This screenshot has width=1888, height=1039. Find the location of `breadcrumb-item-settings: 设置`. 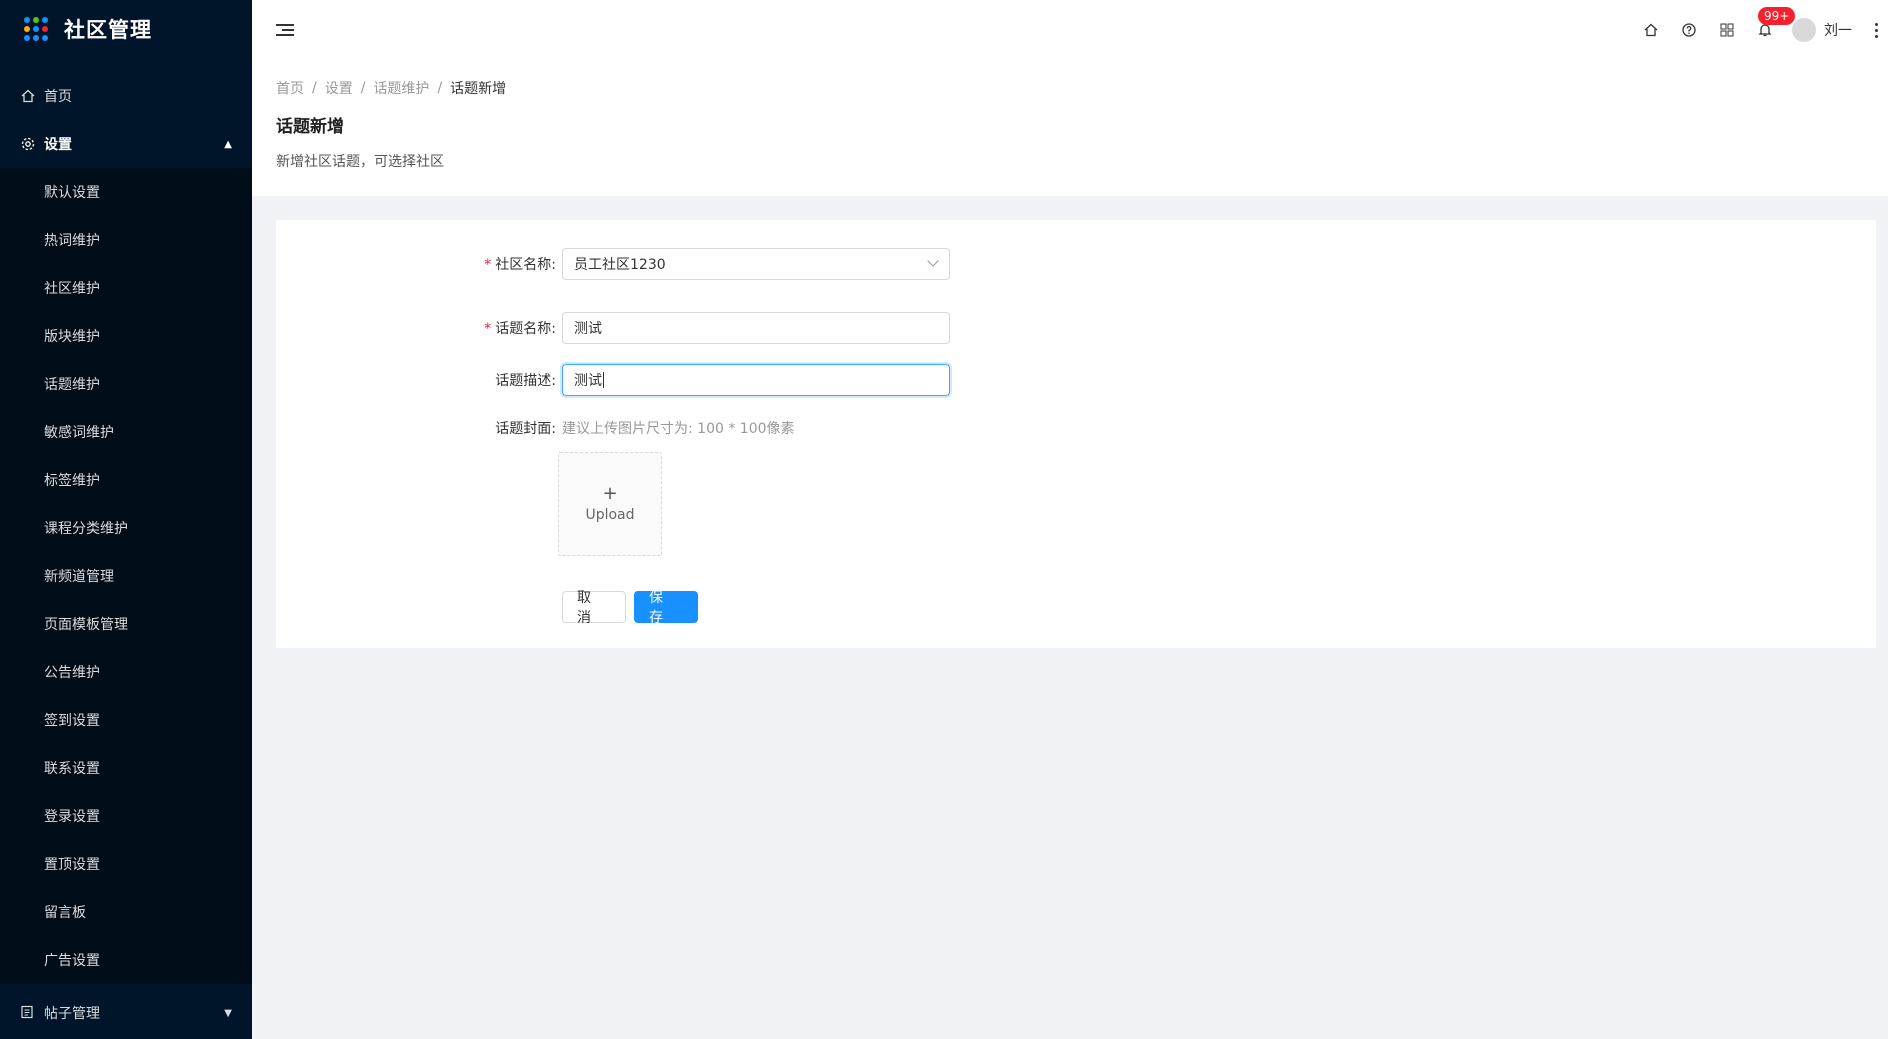

breadcrumb-item-settings: 设置 is located at coordinates (339, 88).